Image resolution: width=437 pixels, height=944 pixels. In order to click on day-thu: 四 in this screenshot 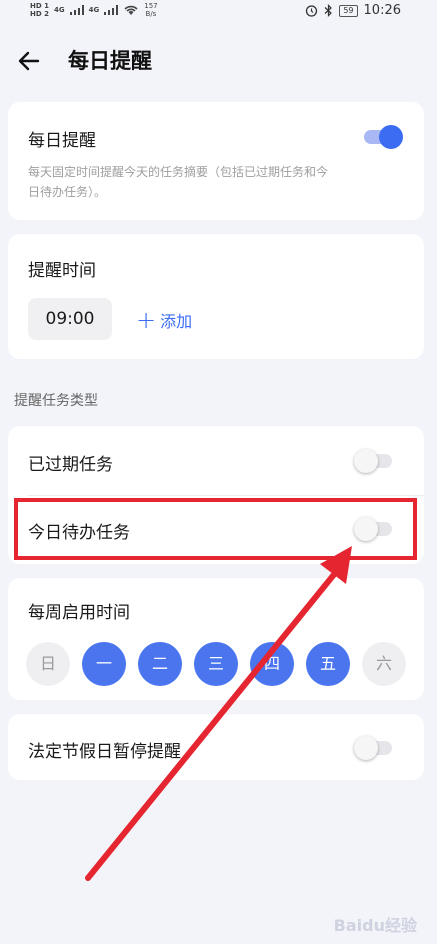, I will do `click(272, 664)`.